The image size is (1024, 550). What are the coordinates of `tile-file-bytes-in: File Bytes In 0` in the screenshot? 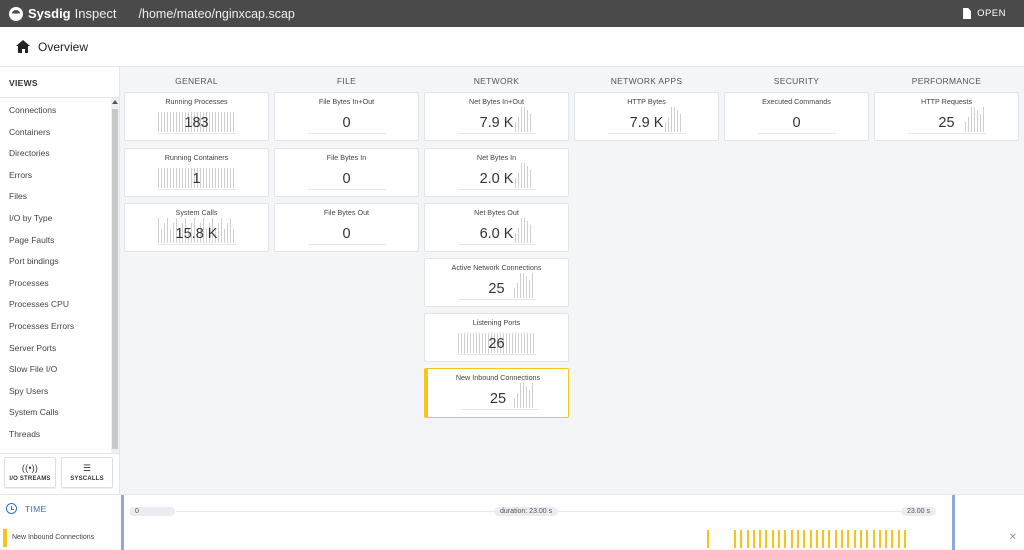 It's located at (346, 172).